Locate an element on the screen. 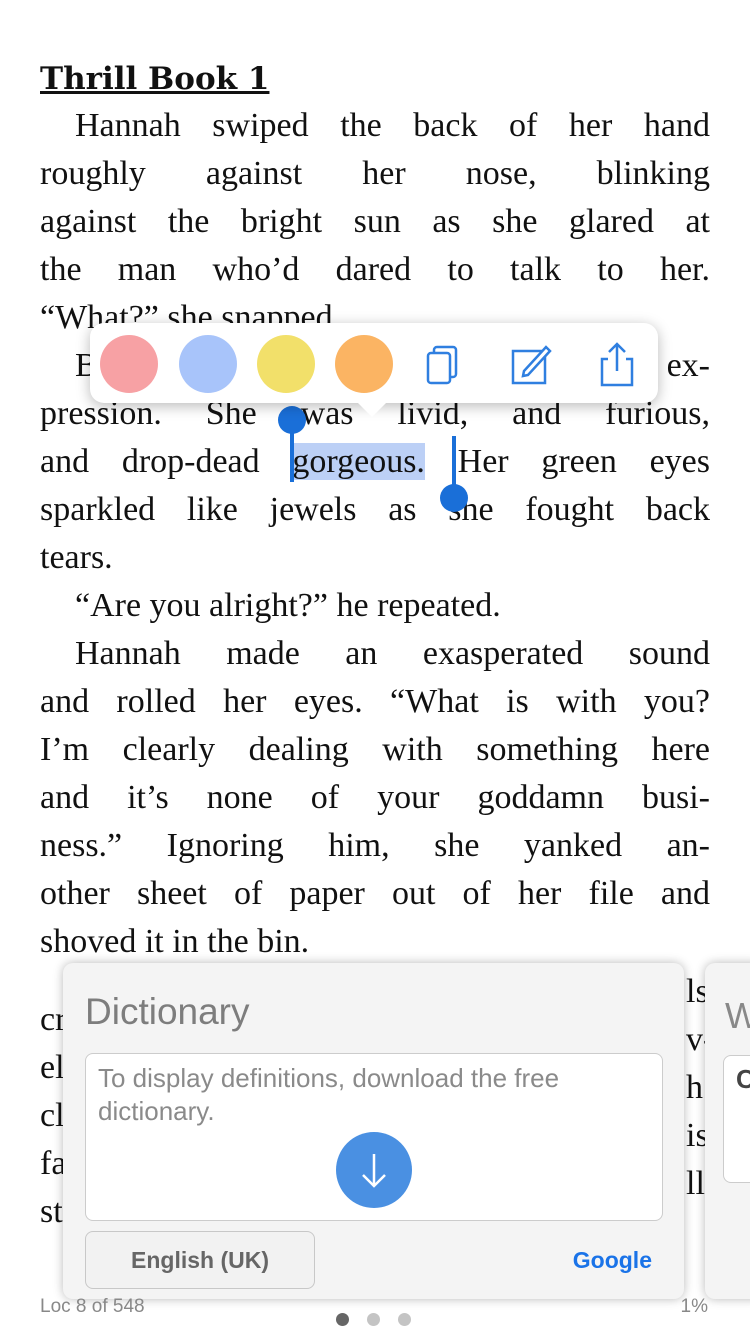  next-card-box-text: C is located at coordinates (743, 1079).